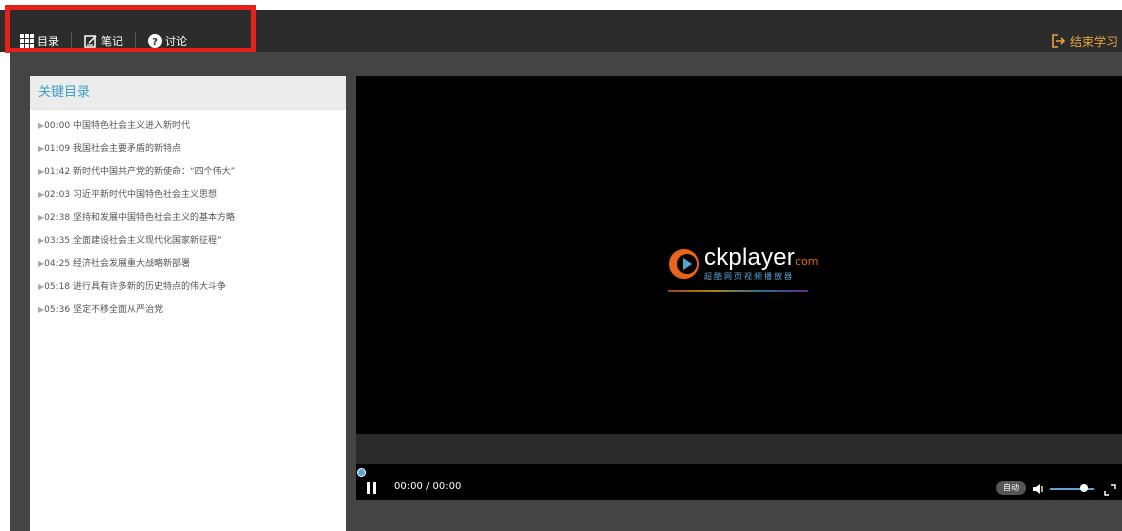  What do you see at coordinates (1011, 488) in the screenshot?
I see `auto-quality-button: 自动` at bounding box center [1011, 488].